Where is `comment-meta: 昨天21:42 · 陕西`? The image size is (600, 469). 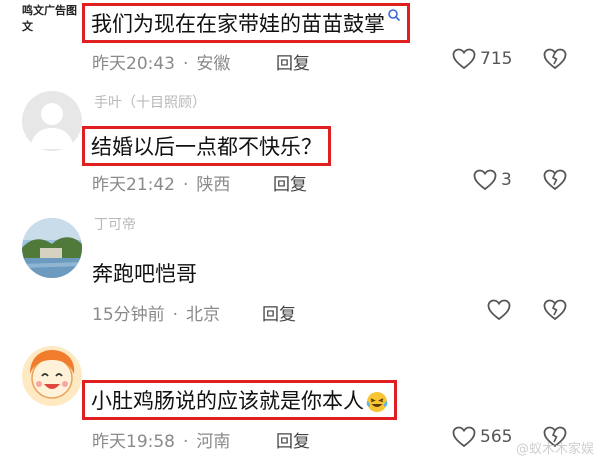
comment-meta: 昨天21:42 · 陕西 is located at coordinates (161, 185).